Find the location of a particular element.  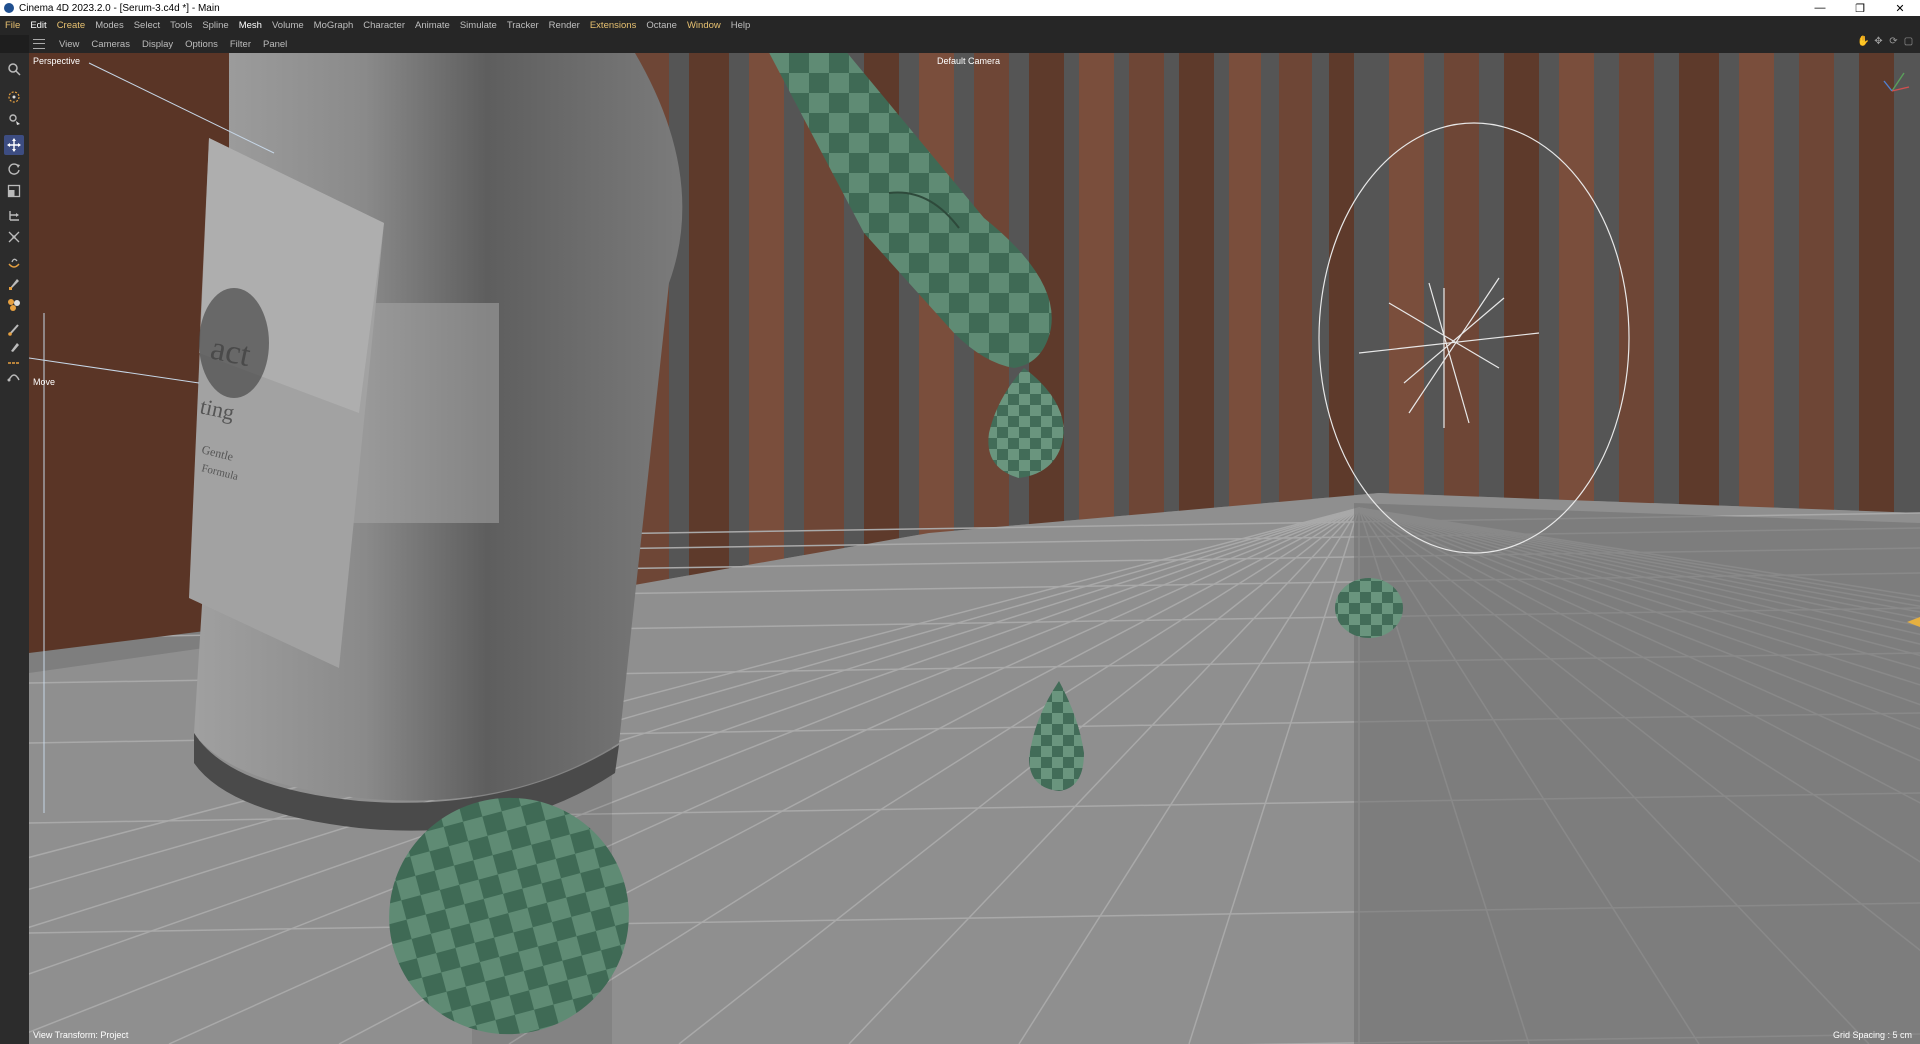

menu-volume: Volume is located at coordinates (288, 25).